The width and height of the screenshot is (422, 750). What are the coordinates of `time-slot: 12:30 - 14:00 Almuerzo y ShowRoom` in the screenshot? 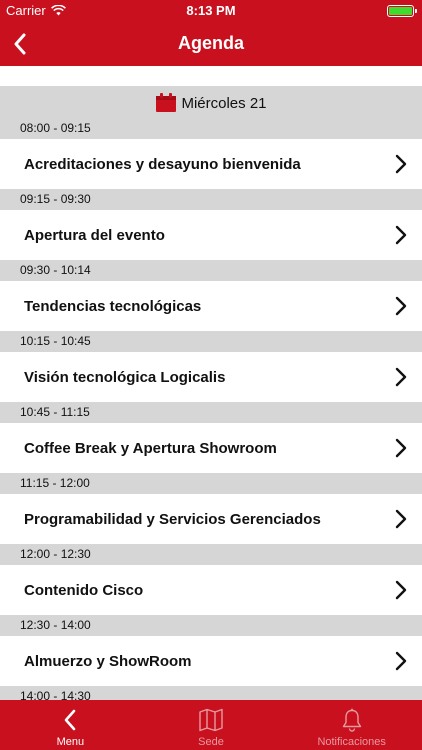 It's located at (211, 650).